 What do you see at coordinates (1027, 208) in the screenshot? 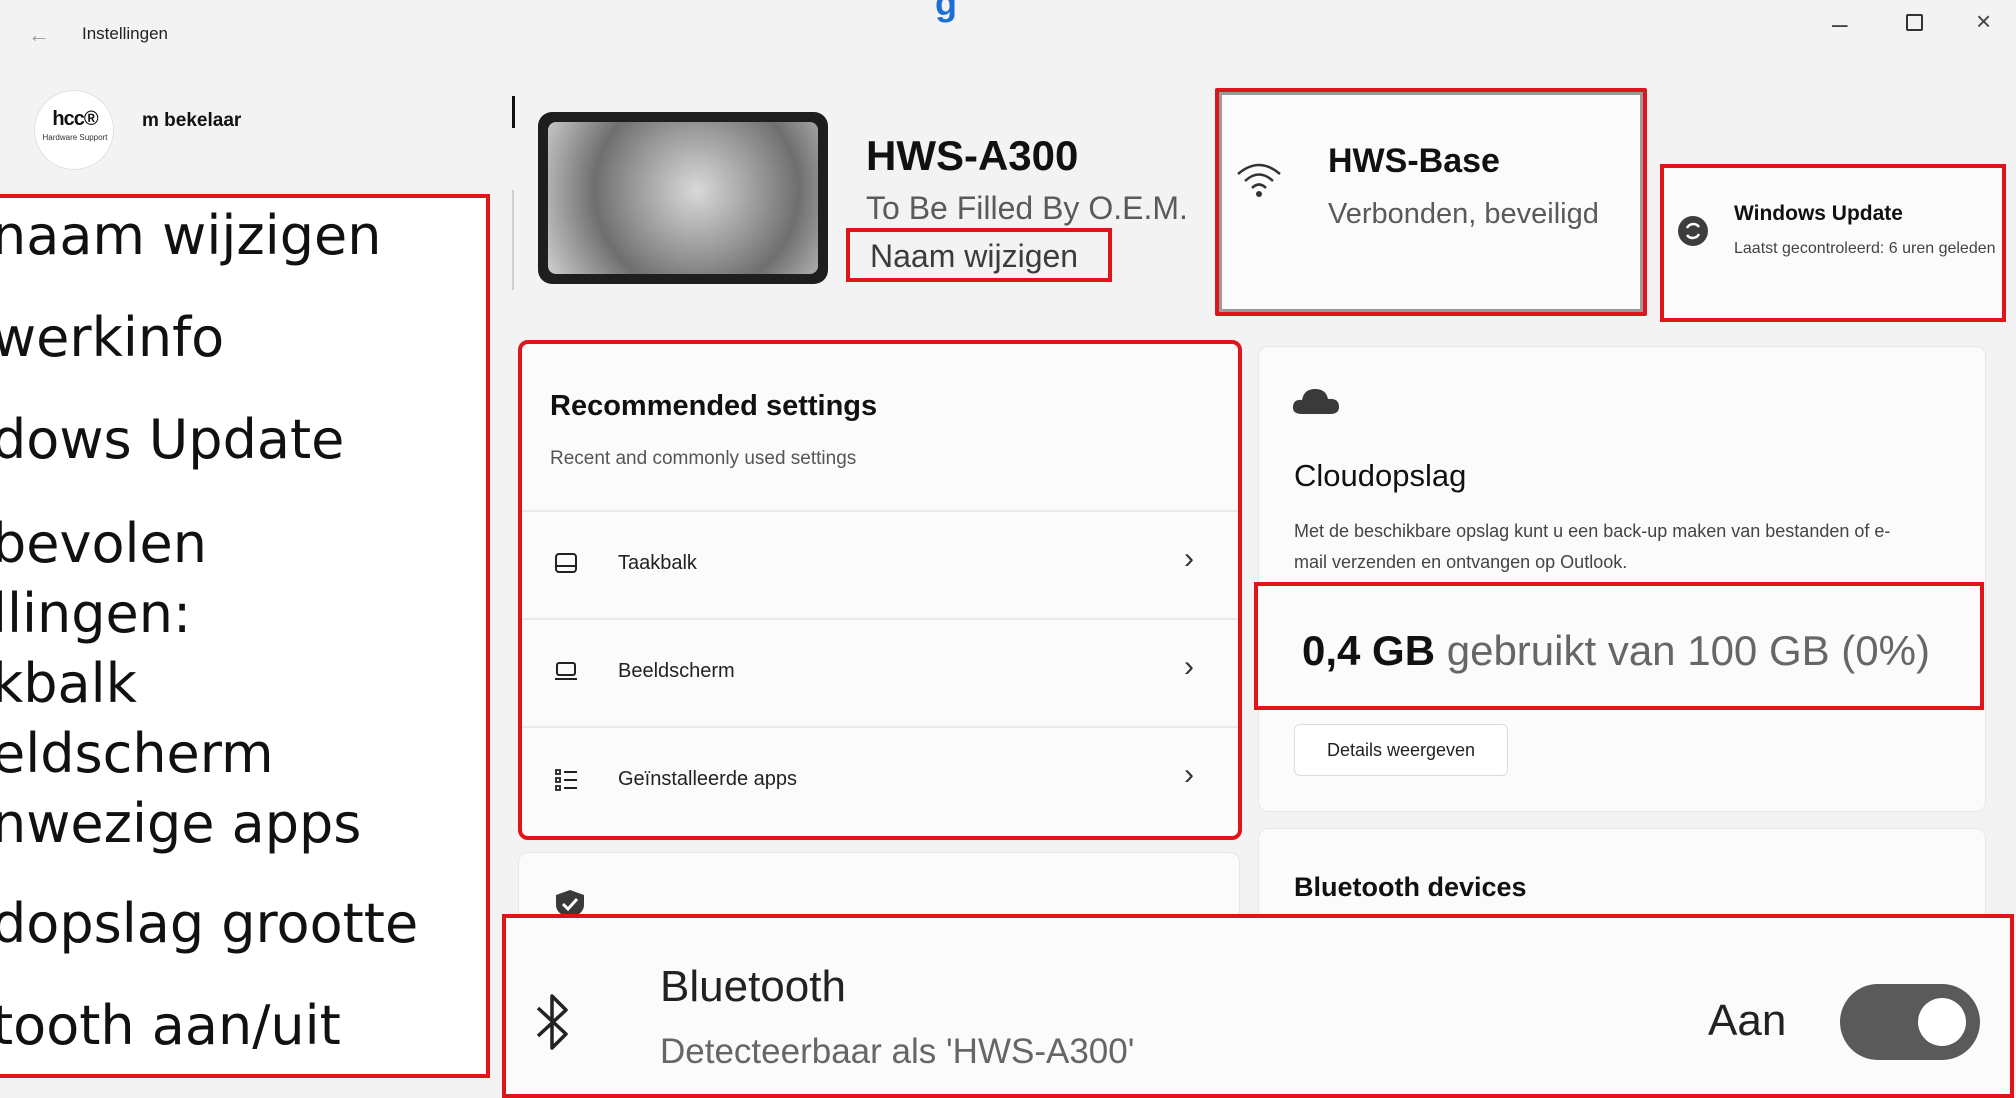
I see `device-manufacturer: To Be Filled By O.E.M.` at bounding box center [1027, 208].